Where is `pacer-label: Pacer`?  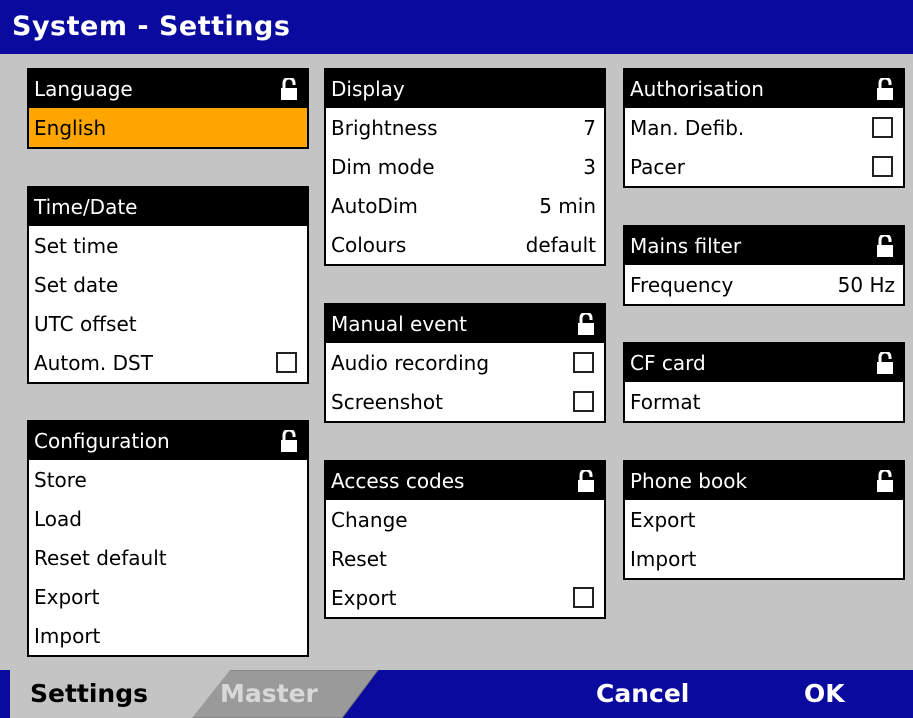
pacer-label: Pacer is located at coordinates (657, 166).